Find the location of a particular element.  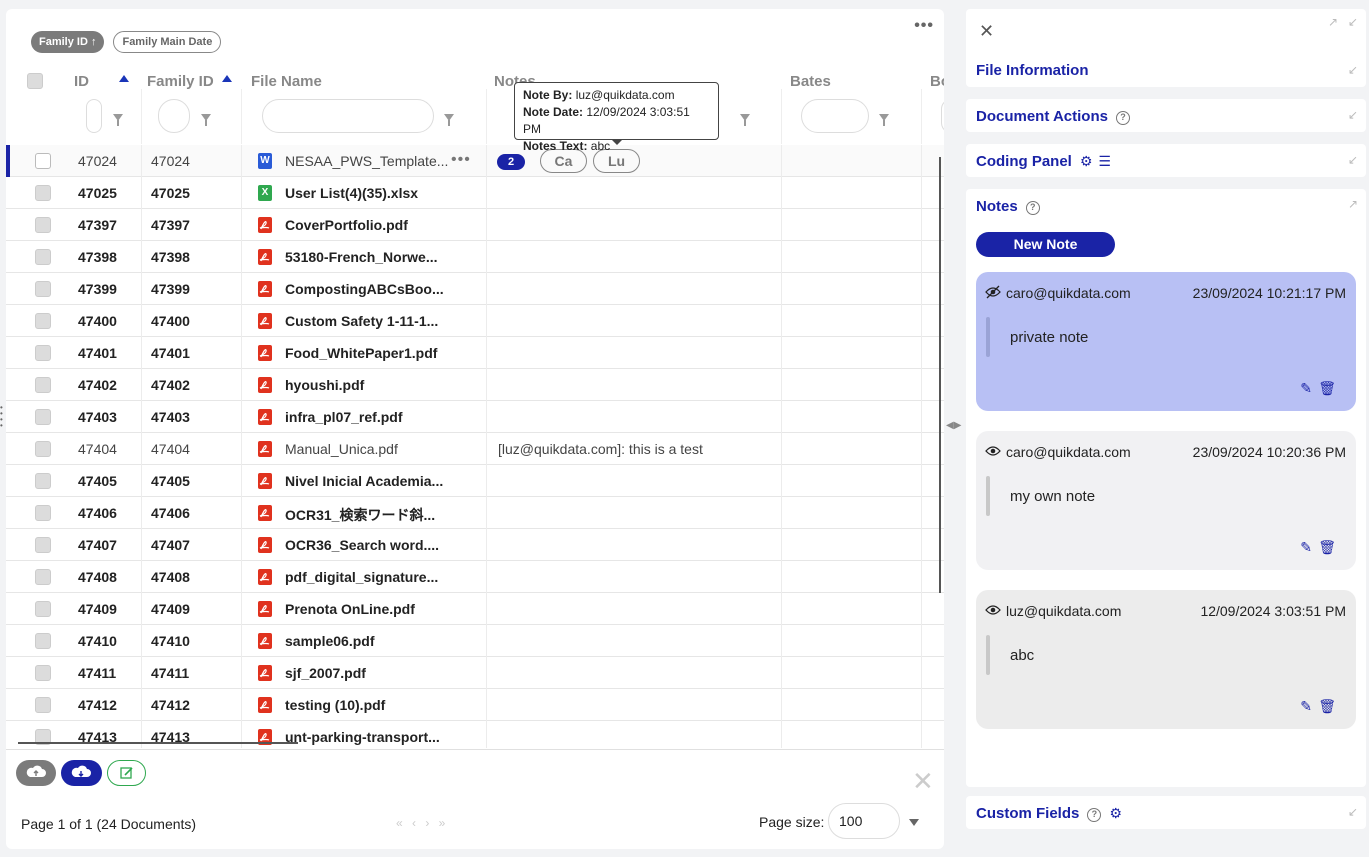

chip-family-id: Family ID ↑ is located at coordinates (68, 42).